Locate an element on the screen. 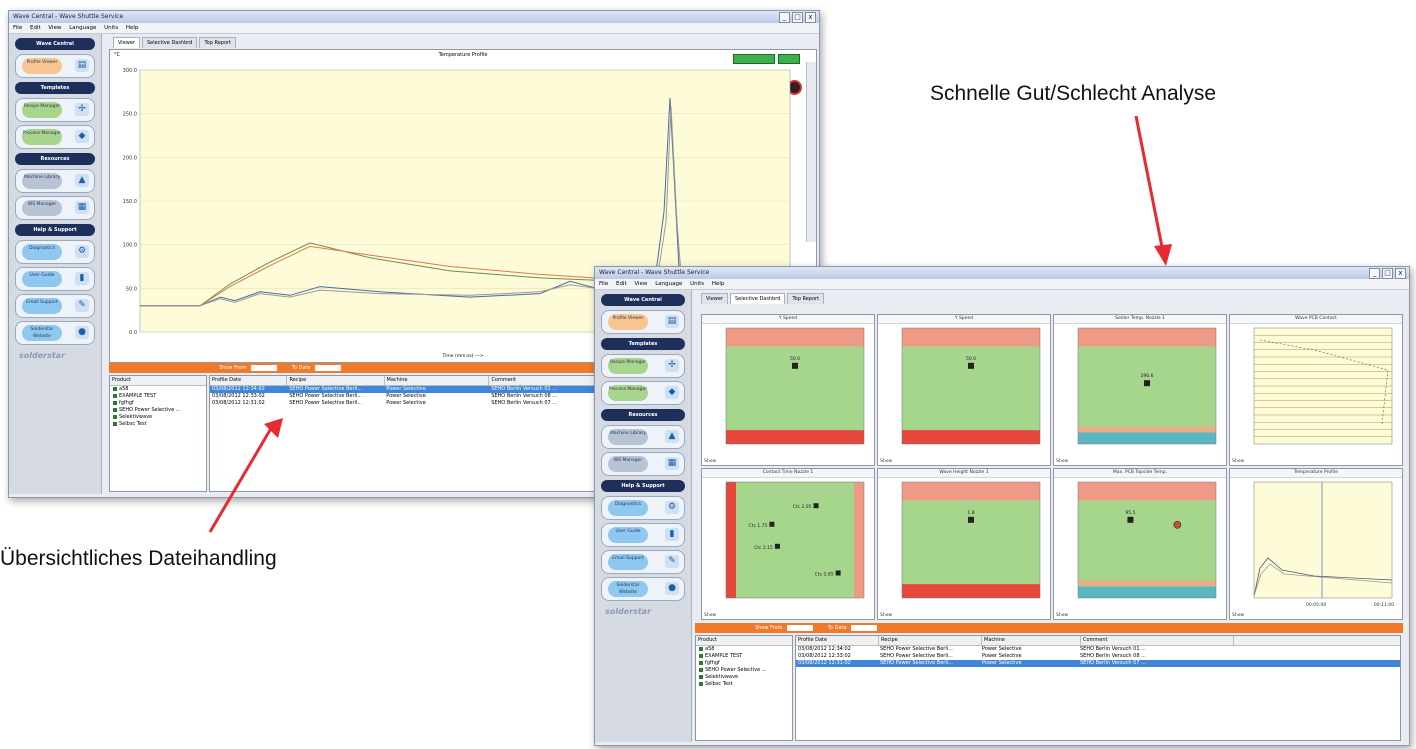  dashboard-panel: Solder Temp. Nozzle 1 Show 296.6 is located at coordinates (1140, 390).